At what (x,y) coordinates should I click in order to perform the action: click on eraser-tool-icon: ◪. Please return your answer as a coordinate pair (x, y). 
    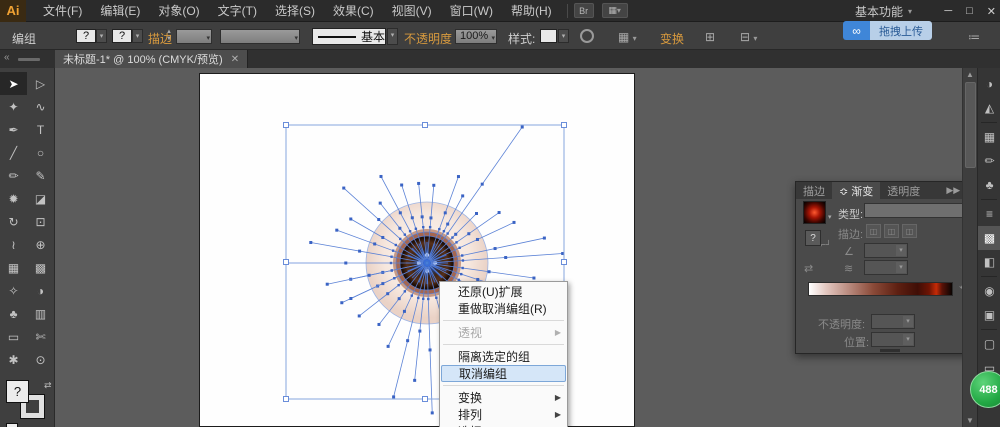
    Looking at the image, I should click on (40, 198).